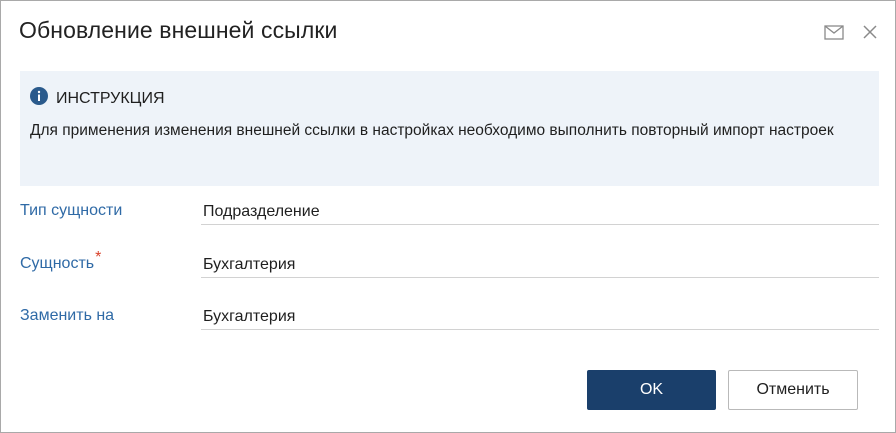 The width and height of the screenshot is (896, 433). What do you see at coordinates (98, 257) in the screenshot?
I see `required-mark: *` at bounding box center [98, 257].